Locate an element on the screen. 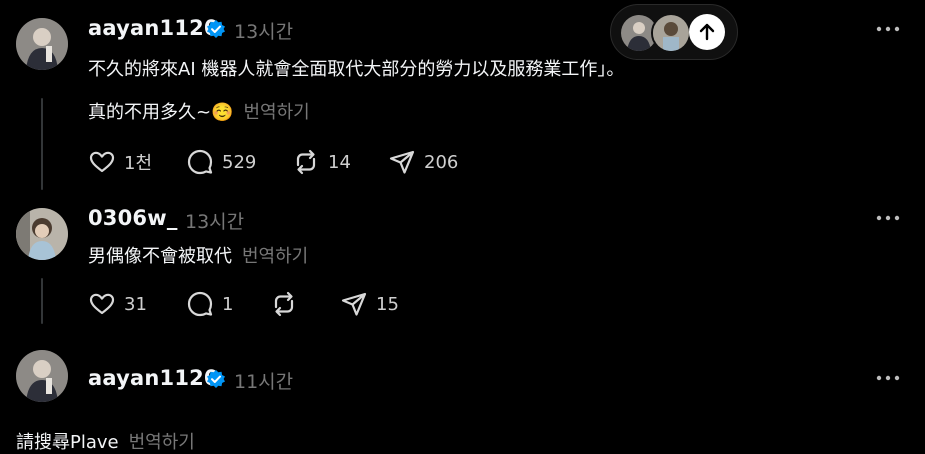  username: 0306w_ is located at coordinates (133, 218).